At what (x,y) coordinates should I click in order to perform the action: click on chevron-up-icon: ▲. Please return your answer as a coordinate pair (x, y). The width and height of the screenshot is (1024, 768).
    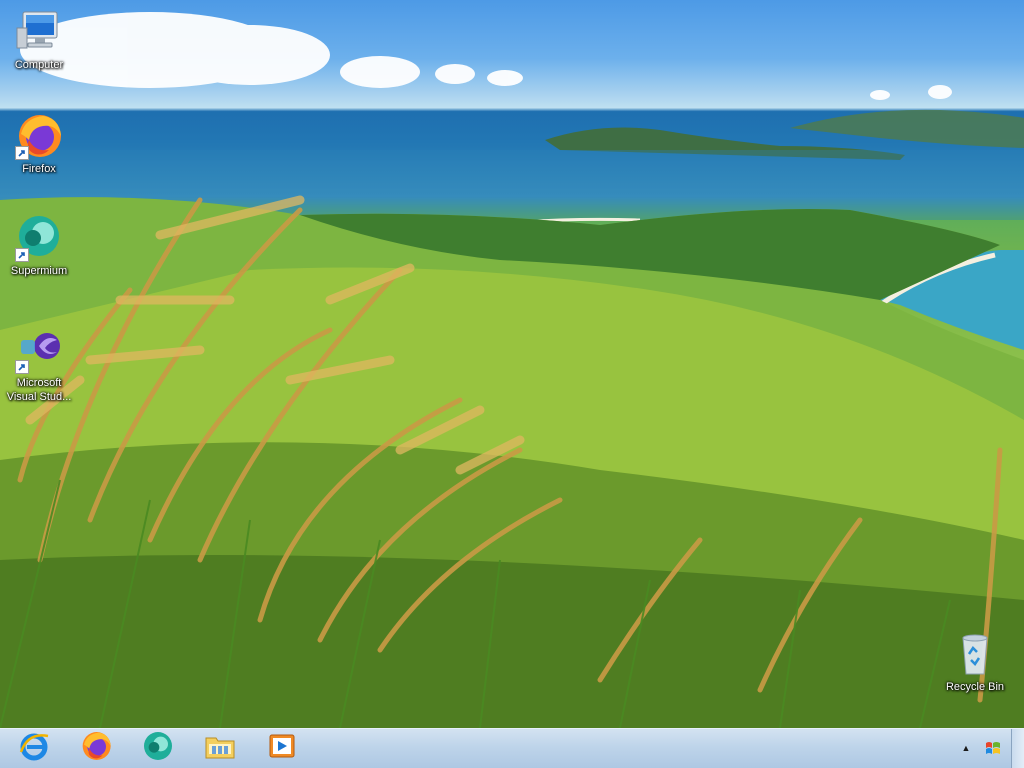
    Looking at the image, I should click on (966, 748).